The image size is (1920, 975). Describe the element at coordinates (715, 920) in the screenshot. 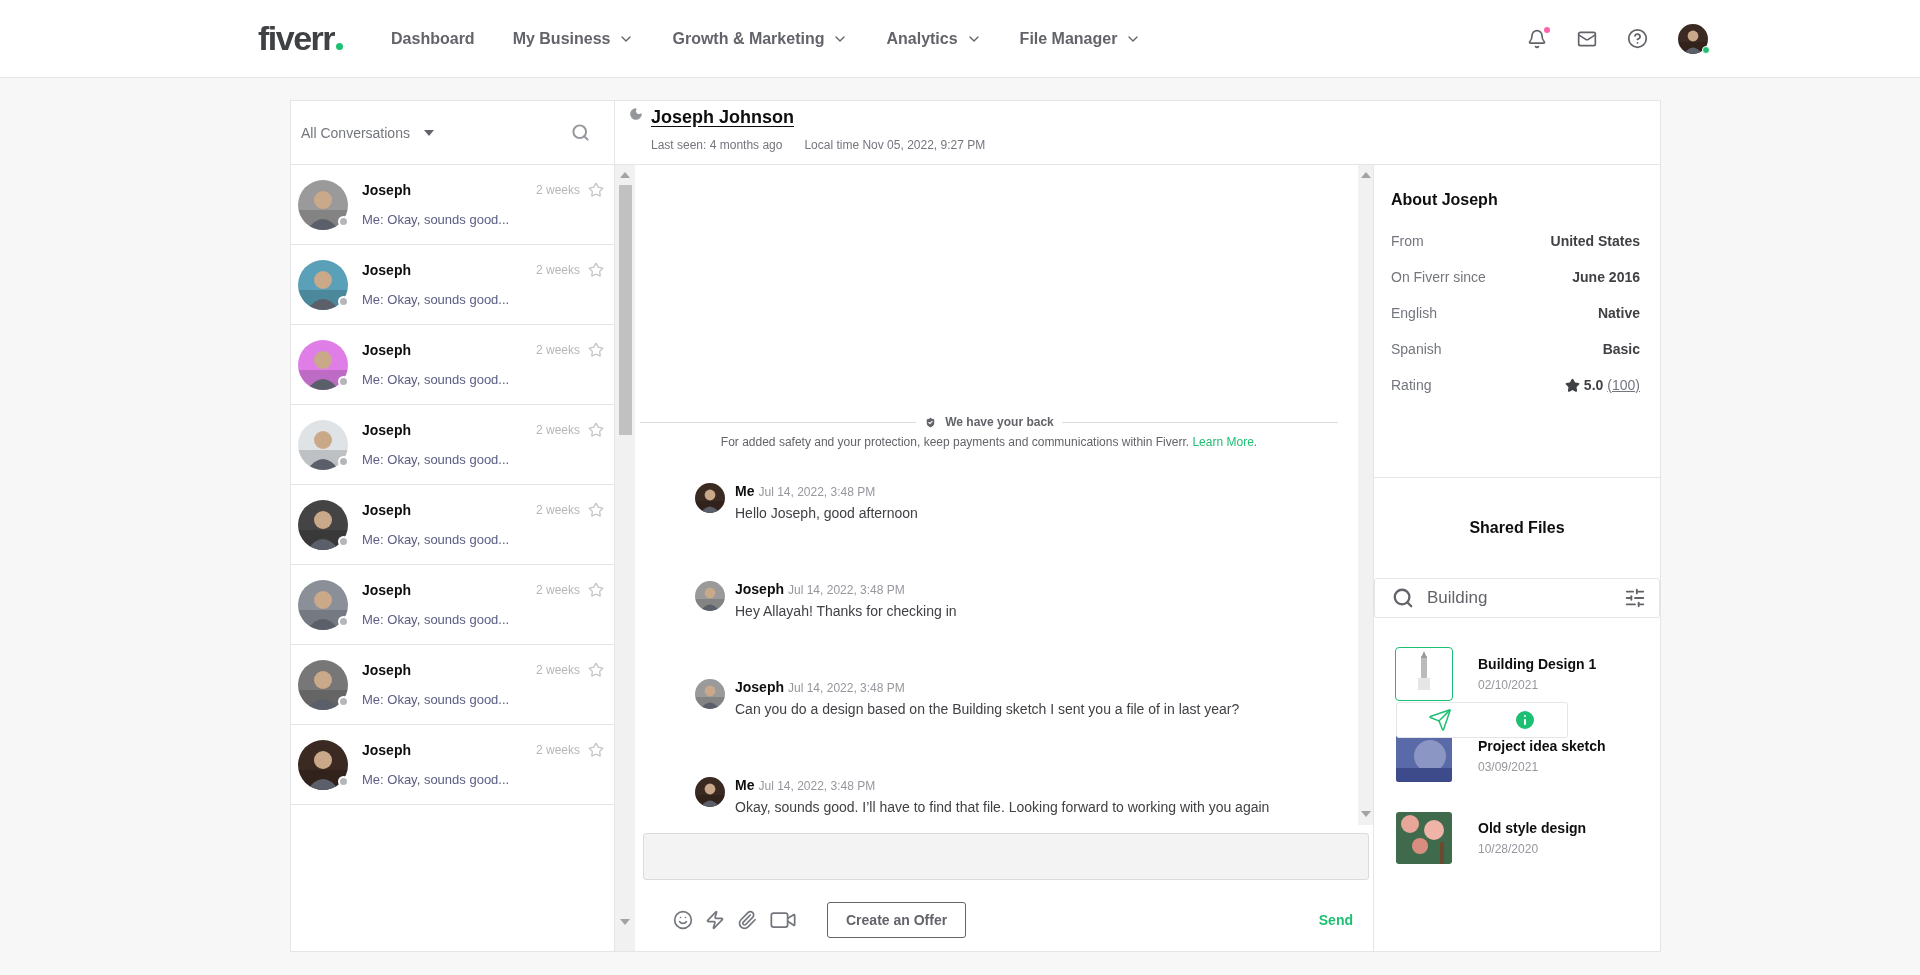

I see `lightning-icon` at that location.